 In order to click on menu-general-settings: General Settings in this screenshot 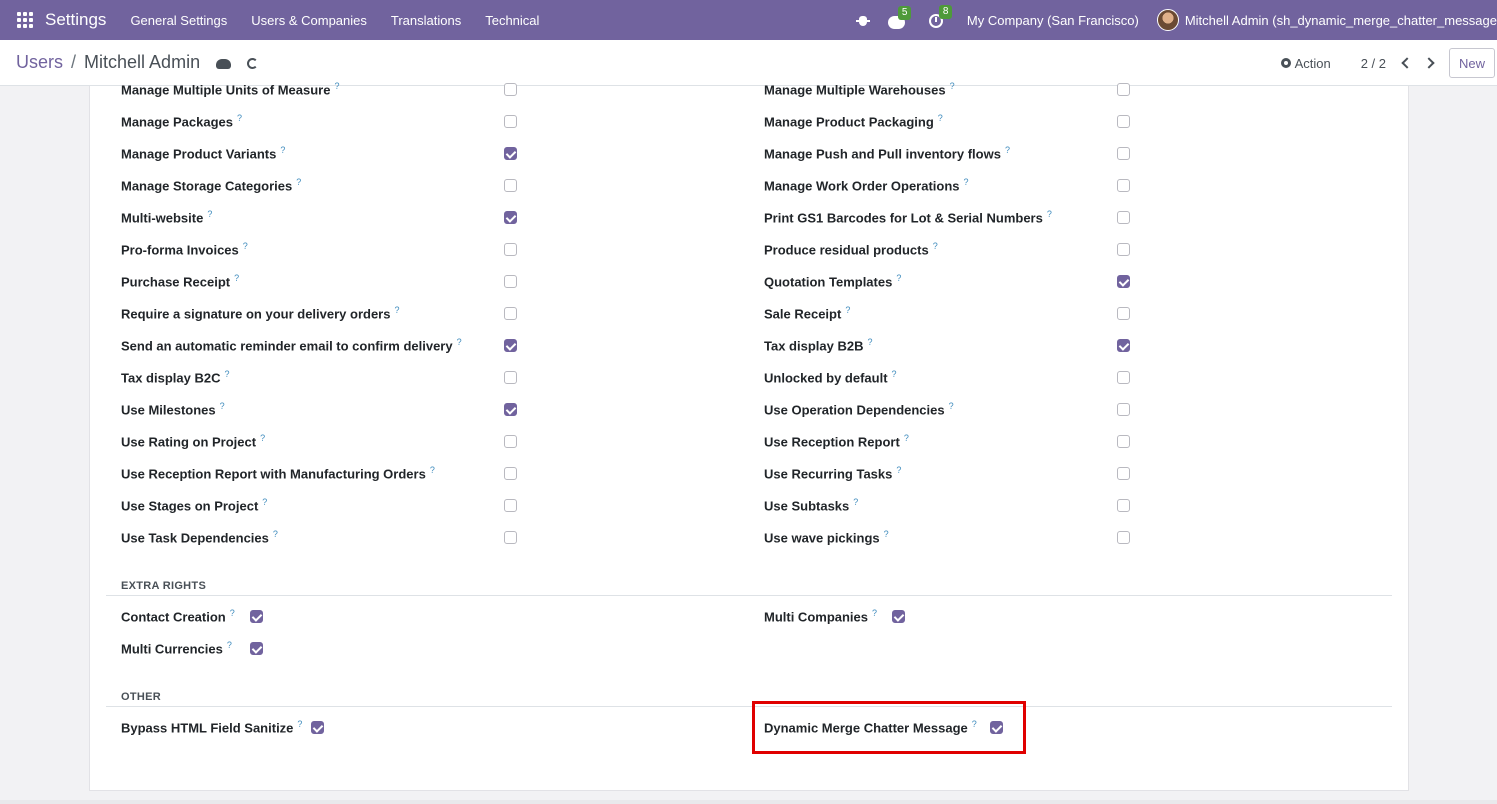, I will do `click(178, 20)`.